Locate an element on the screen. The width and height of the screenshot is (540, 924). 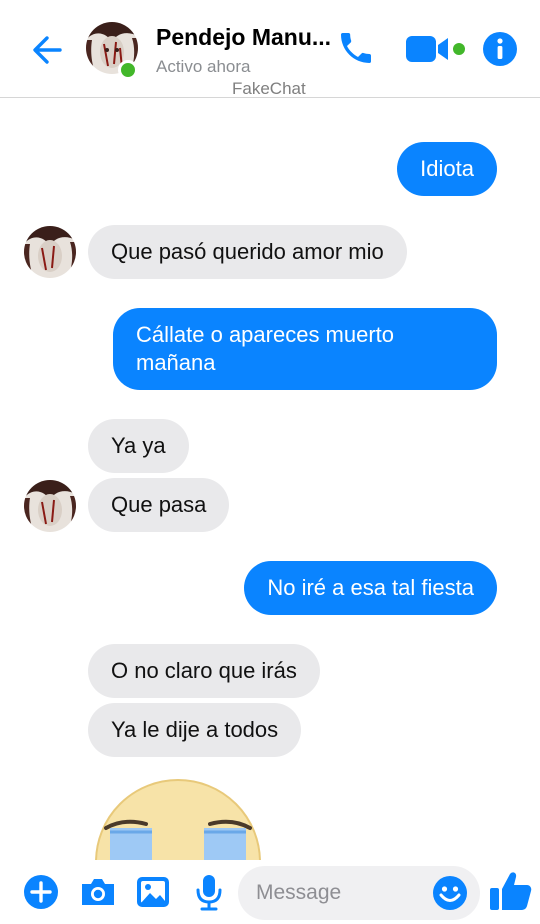
back-arrow-icon is located at coordinates (48, 50).